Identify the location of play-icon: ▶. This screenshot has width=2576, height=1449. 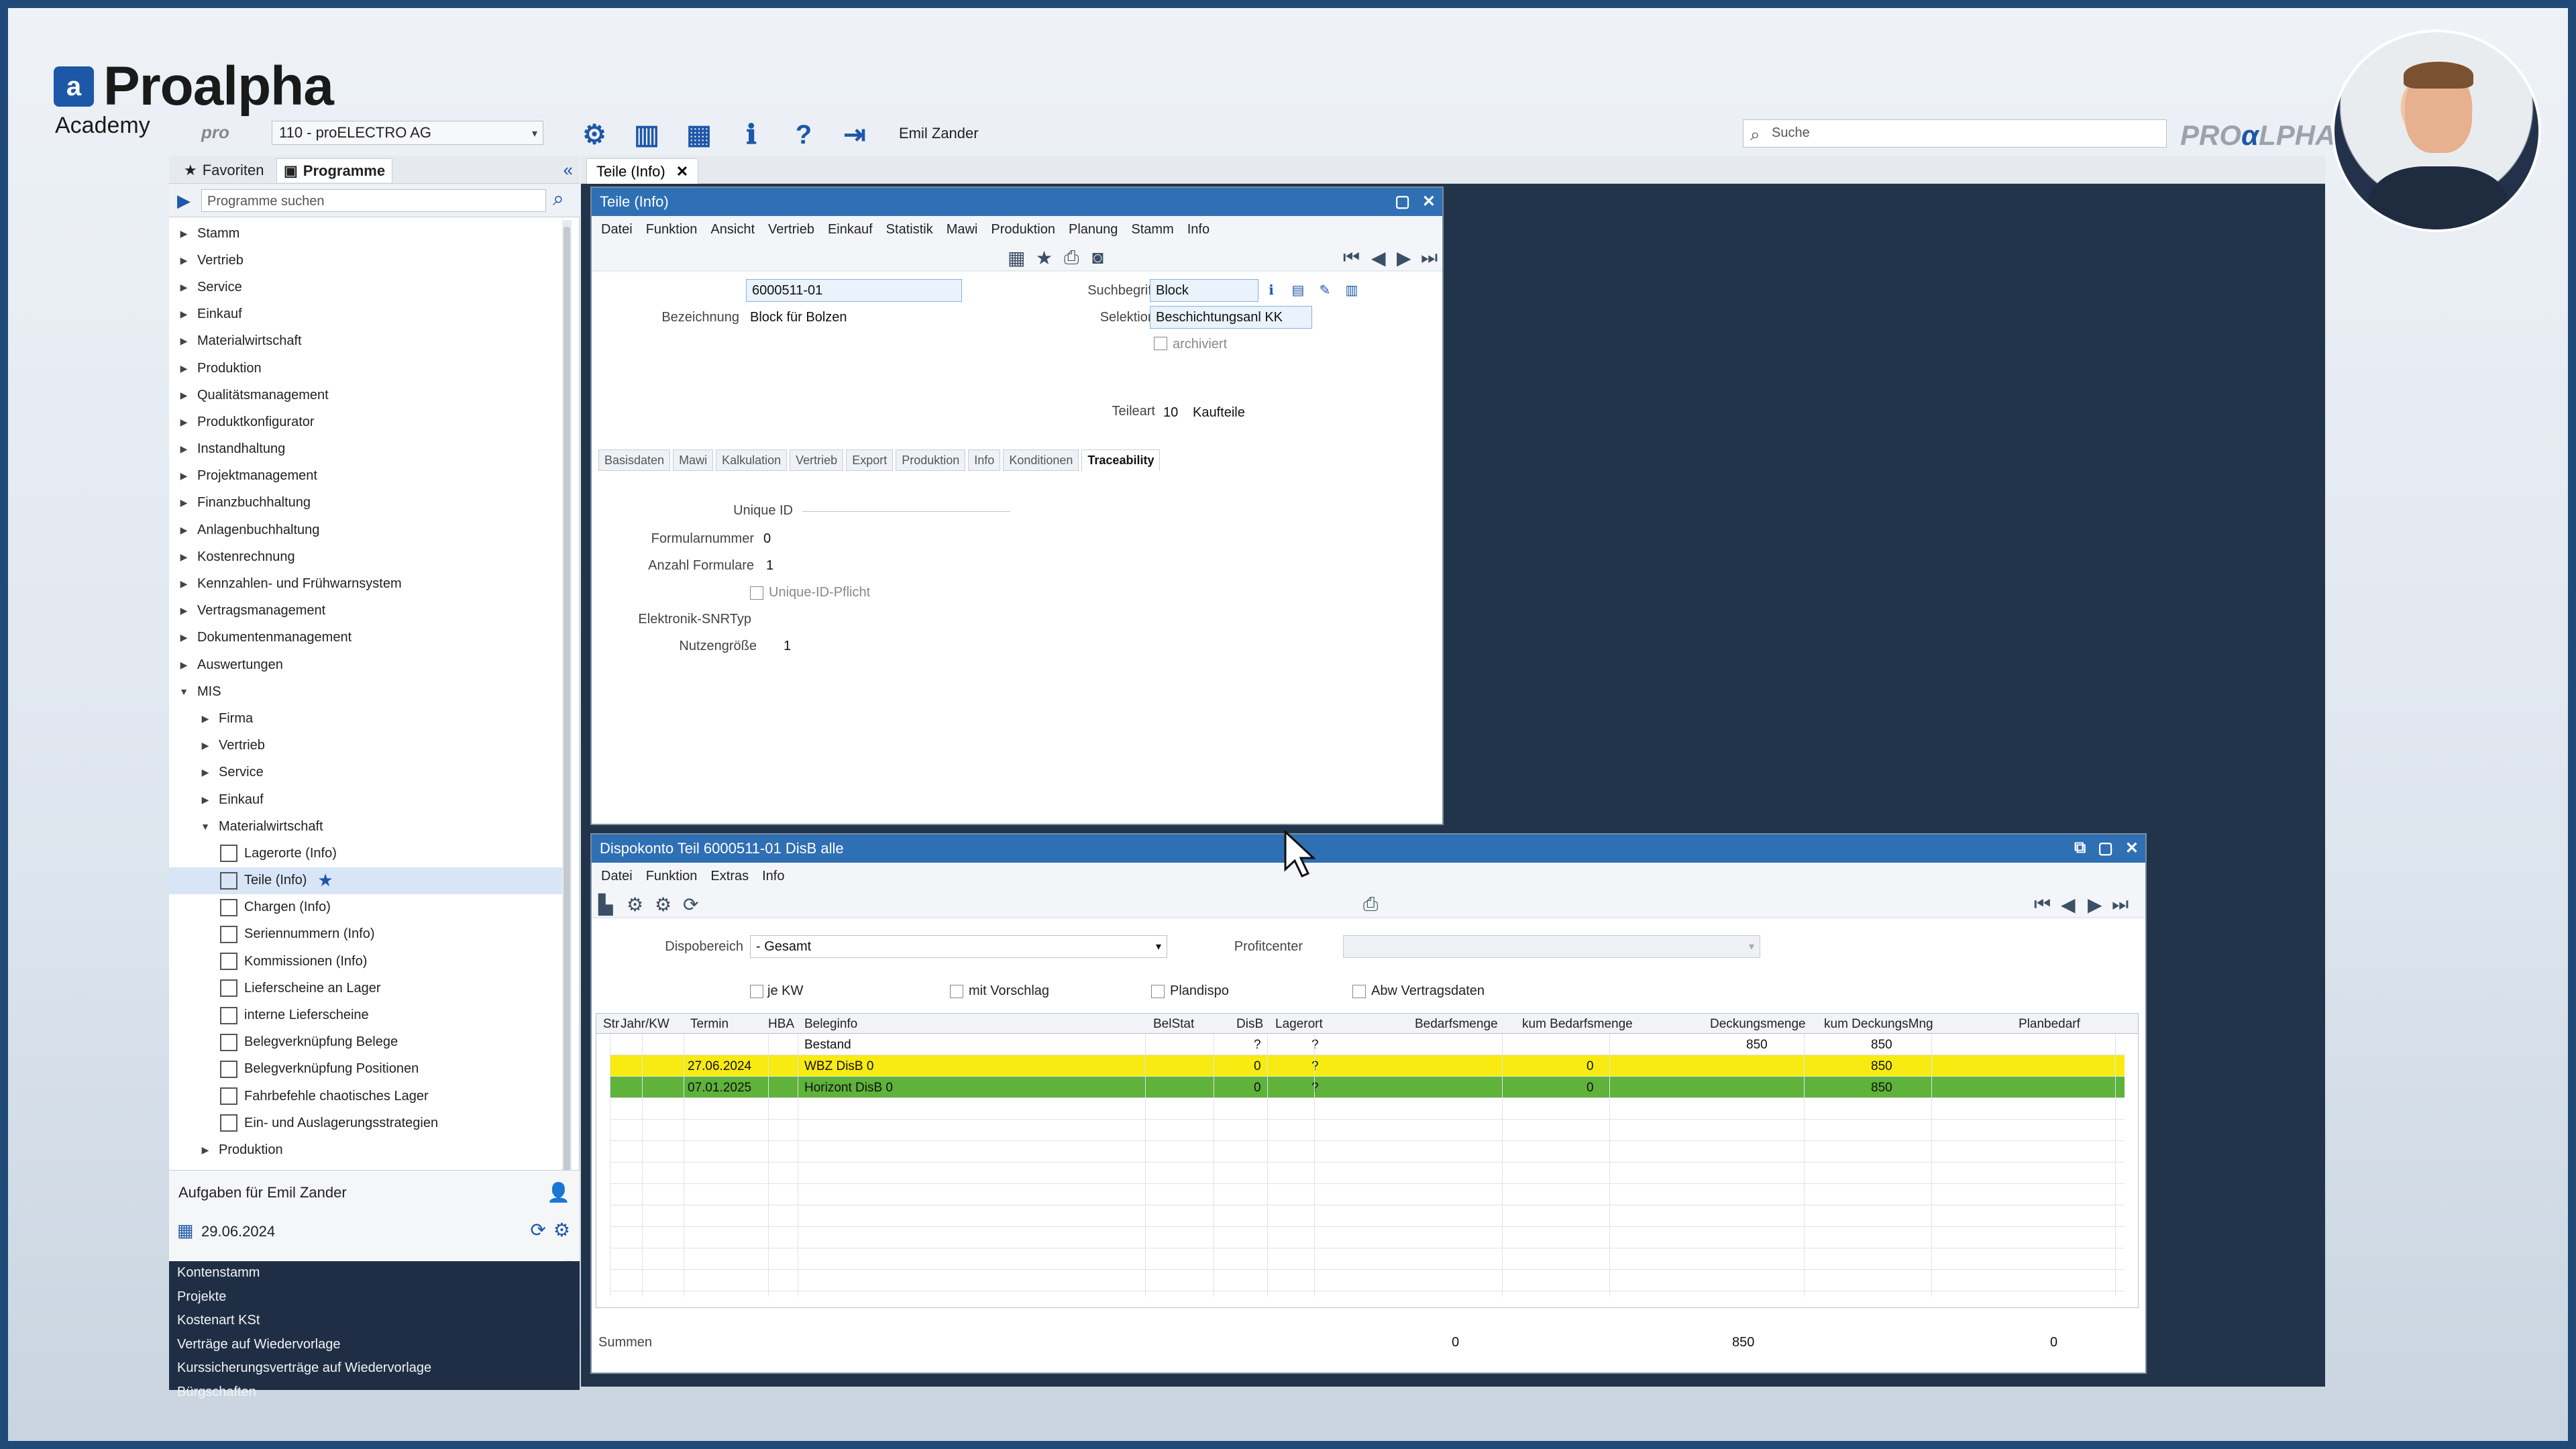
(184, 201).